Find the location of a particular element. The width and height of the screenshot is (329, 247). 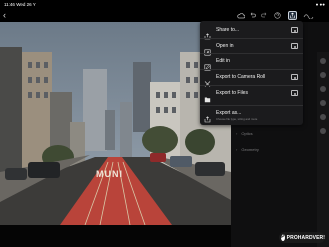

edit-in-icon is located at coordinates (207, 64).